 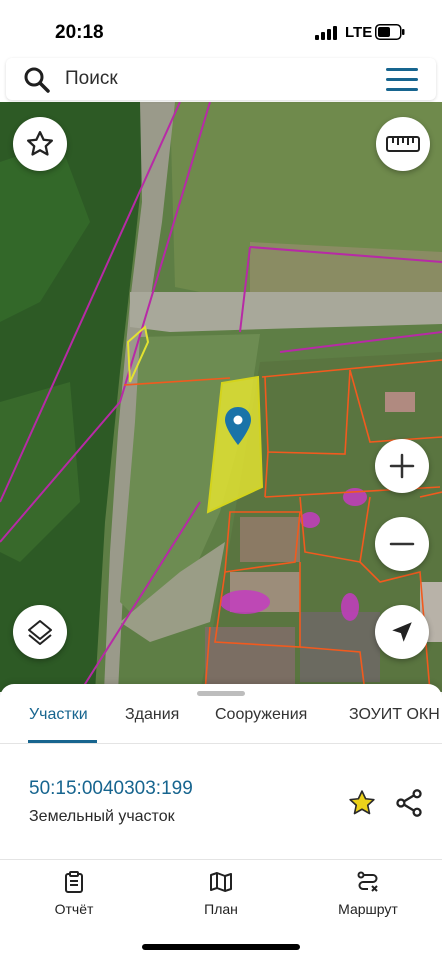 I want to click on nav-plan-label: План, so click(x=221, y=909).